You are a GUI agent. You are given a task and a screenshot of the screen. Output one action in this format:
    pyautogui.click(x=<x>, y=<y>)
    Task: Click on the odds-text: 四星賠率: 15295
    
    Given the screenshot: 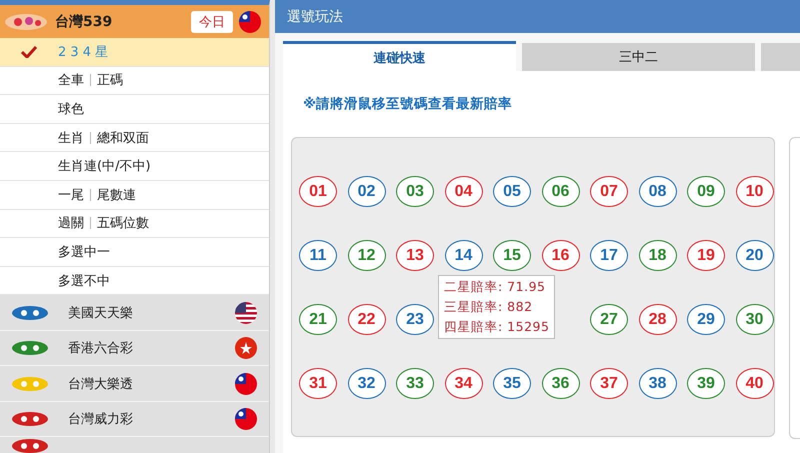 What is the action you would take?
    pyautogui.click(x=497, y=327)
    